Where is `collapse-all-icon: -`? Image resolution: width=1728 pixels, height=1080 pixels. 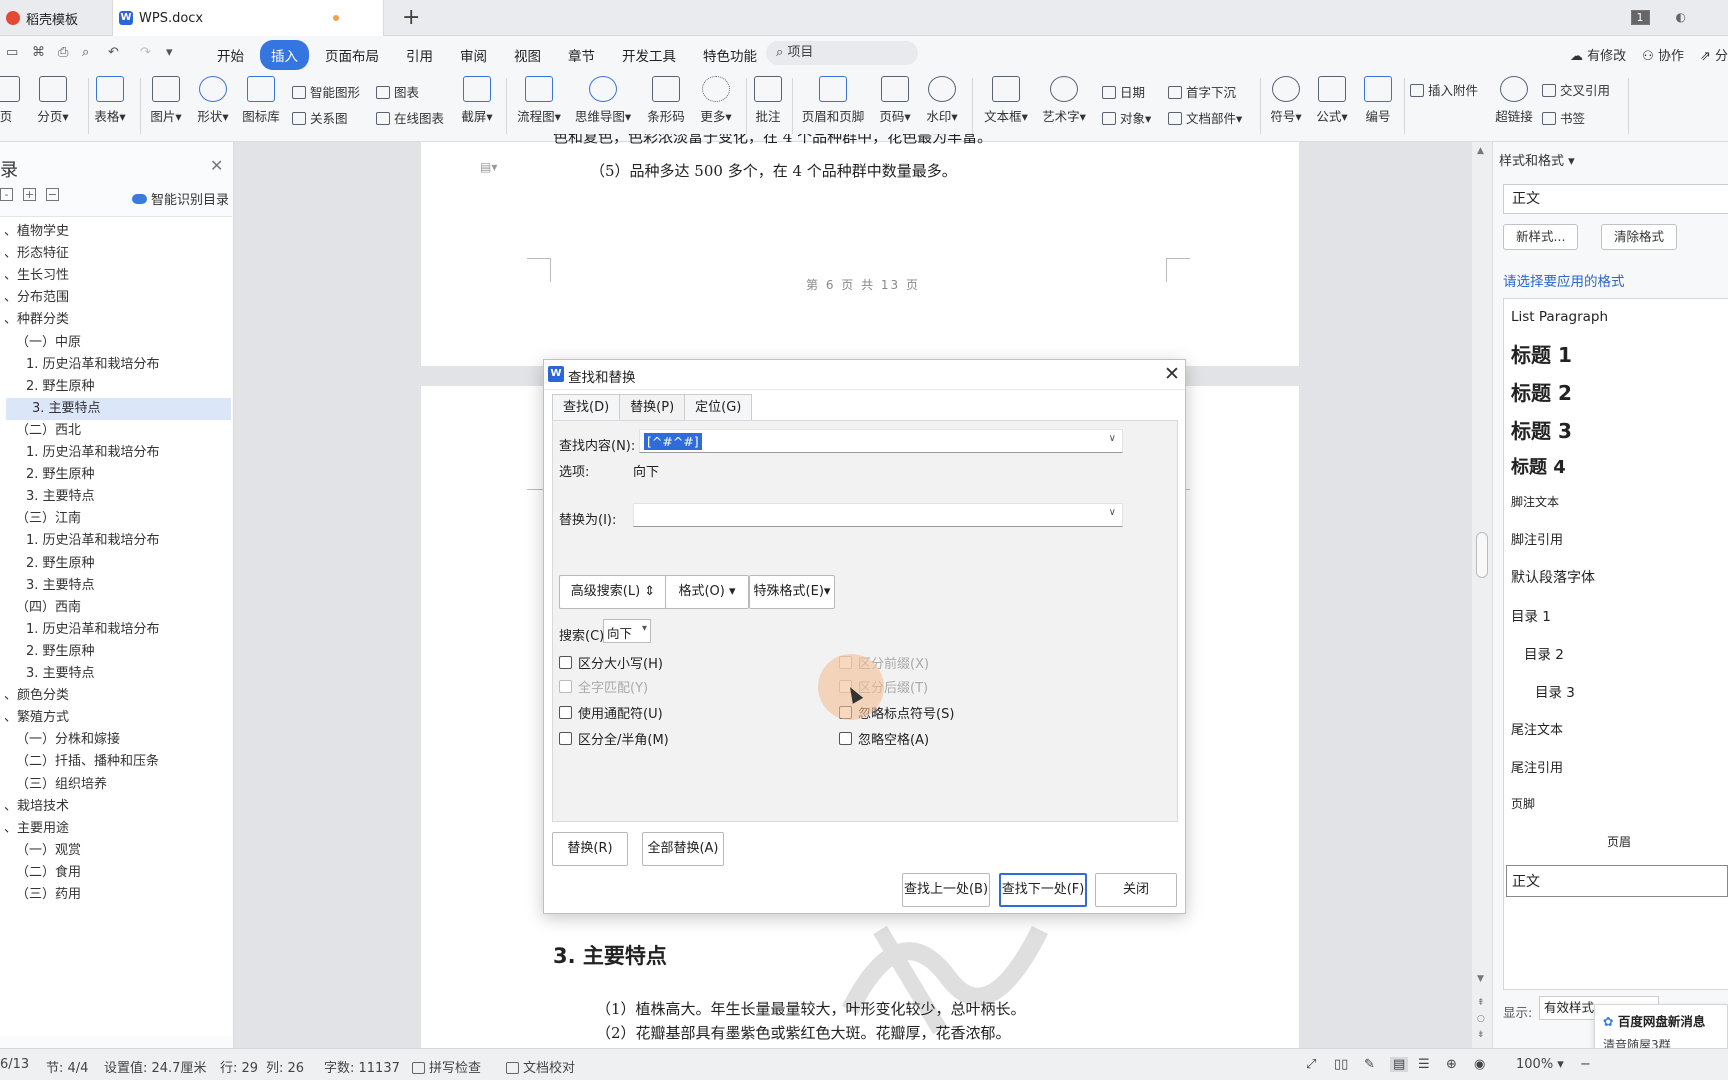
collapse-all-icon: - is located at coordinates (6, 194).